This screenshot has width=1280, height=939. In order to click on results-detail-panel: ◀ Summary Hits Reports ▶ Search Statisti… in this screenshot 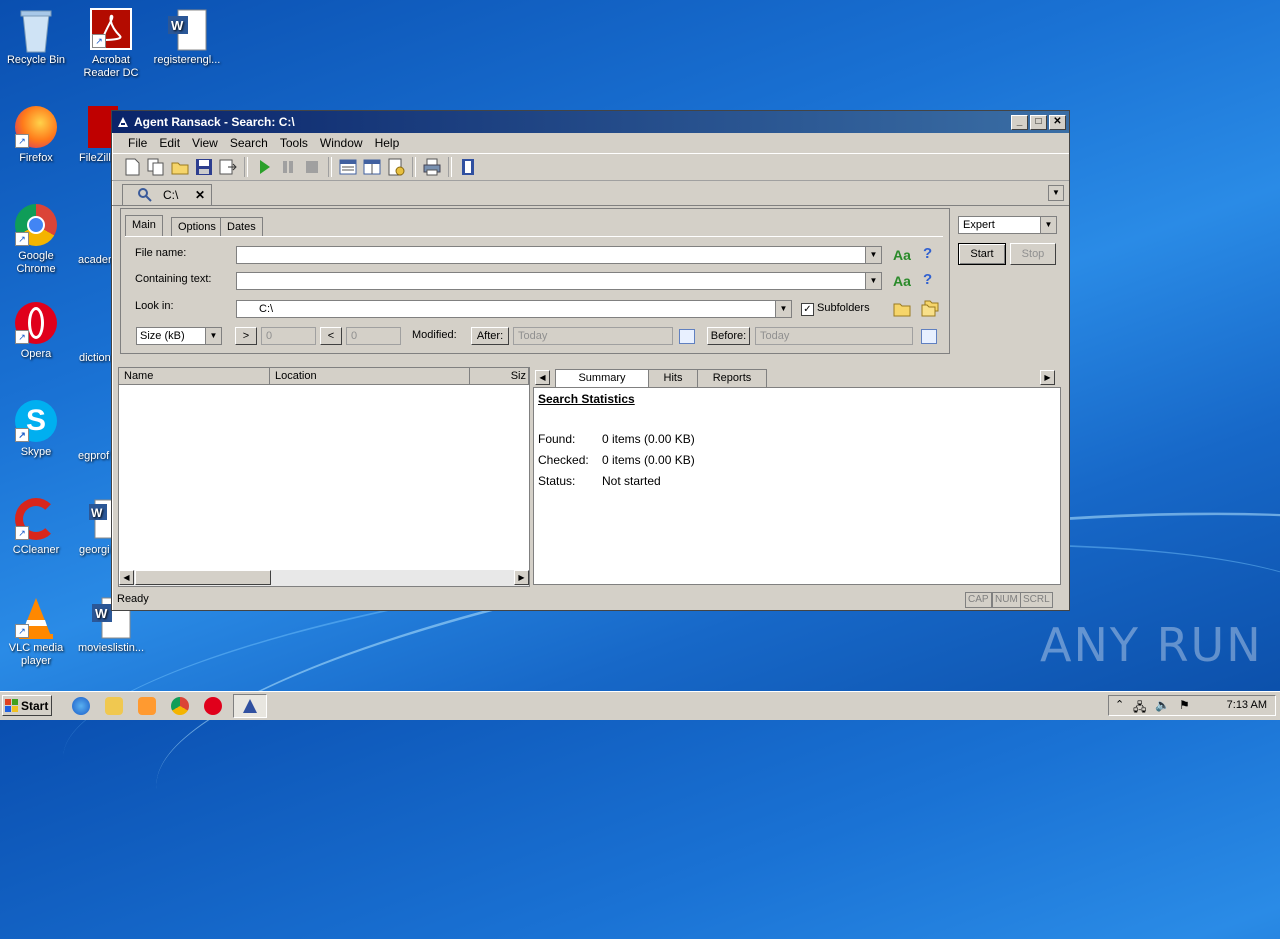, I will do `click(797, 476)`.